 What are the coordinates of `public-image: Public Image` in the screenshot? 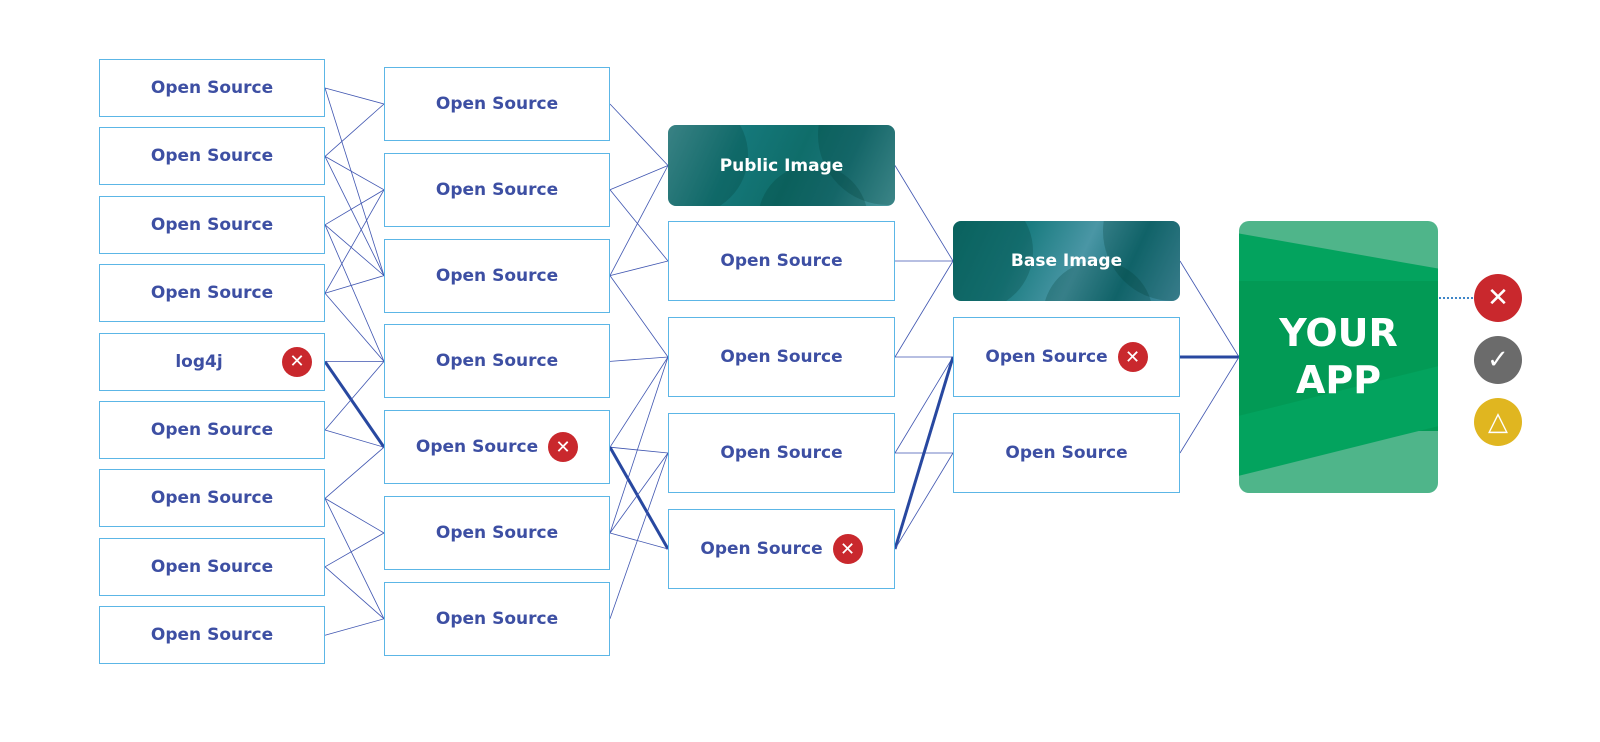 It's located at (781, 165).